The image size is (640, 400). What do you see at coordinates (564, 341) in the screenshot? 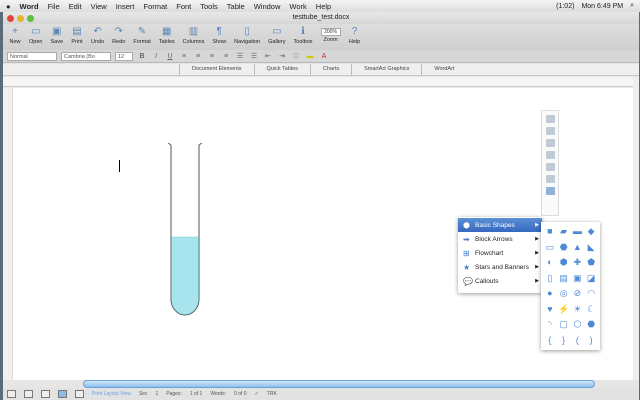
I see `shape-item: }` at bounding box center [564, 341].